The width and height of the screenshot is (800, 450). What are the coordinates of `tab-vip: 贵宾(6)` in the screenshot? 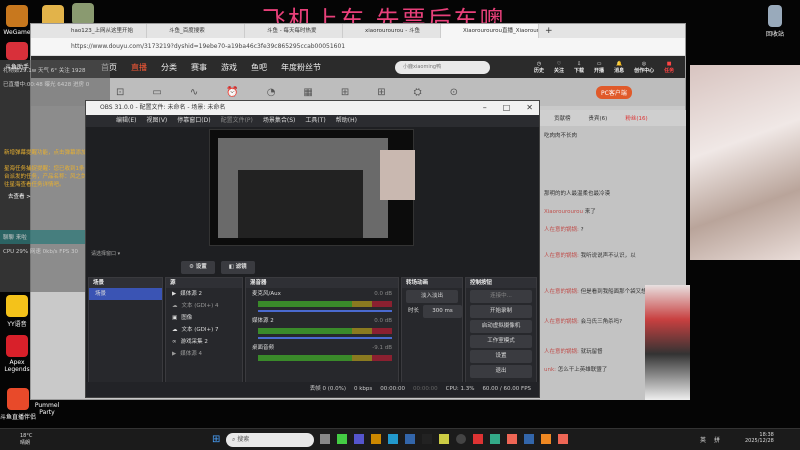 It's located at (598, 118).